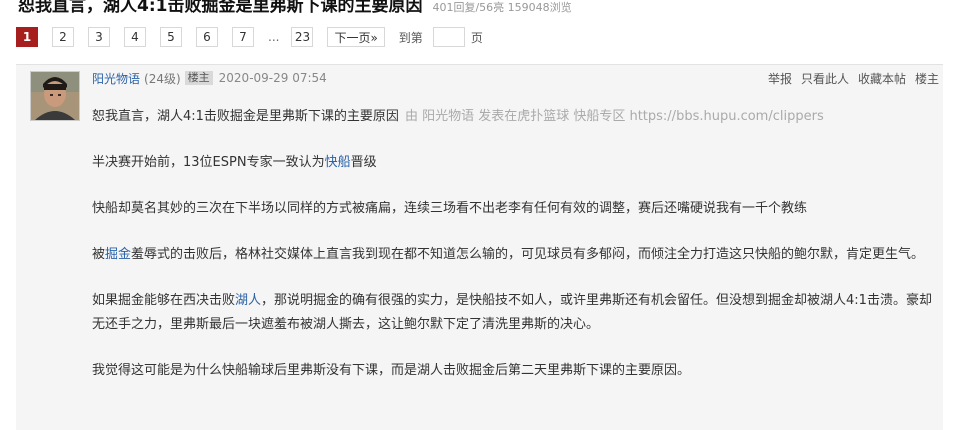 The width and height of the screenshot is (953, 430). What do you see at coordinates (448, 37) in the screenshot?
I see `goto-page-input` at bounding box center [448, 37].